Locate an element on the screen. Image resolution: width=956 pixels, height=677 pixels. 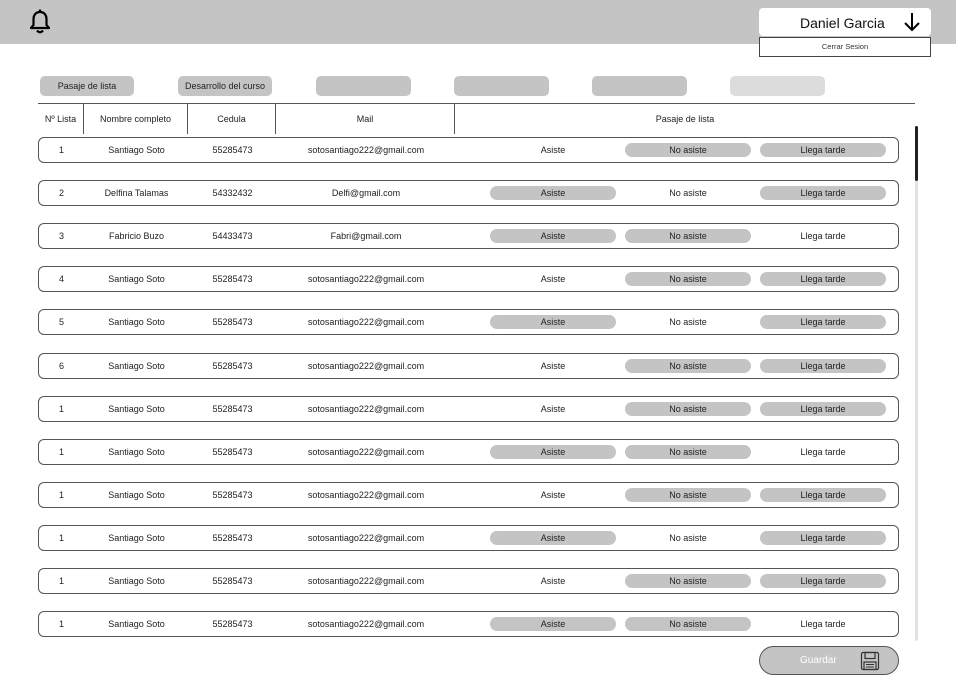
save-button: Guardar is located at coordinates (829, 660).